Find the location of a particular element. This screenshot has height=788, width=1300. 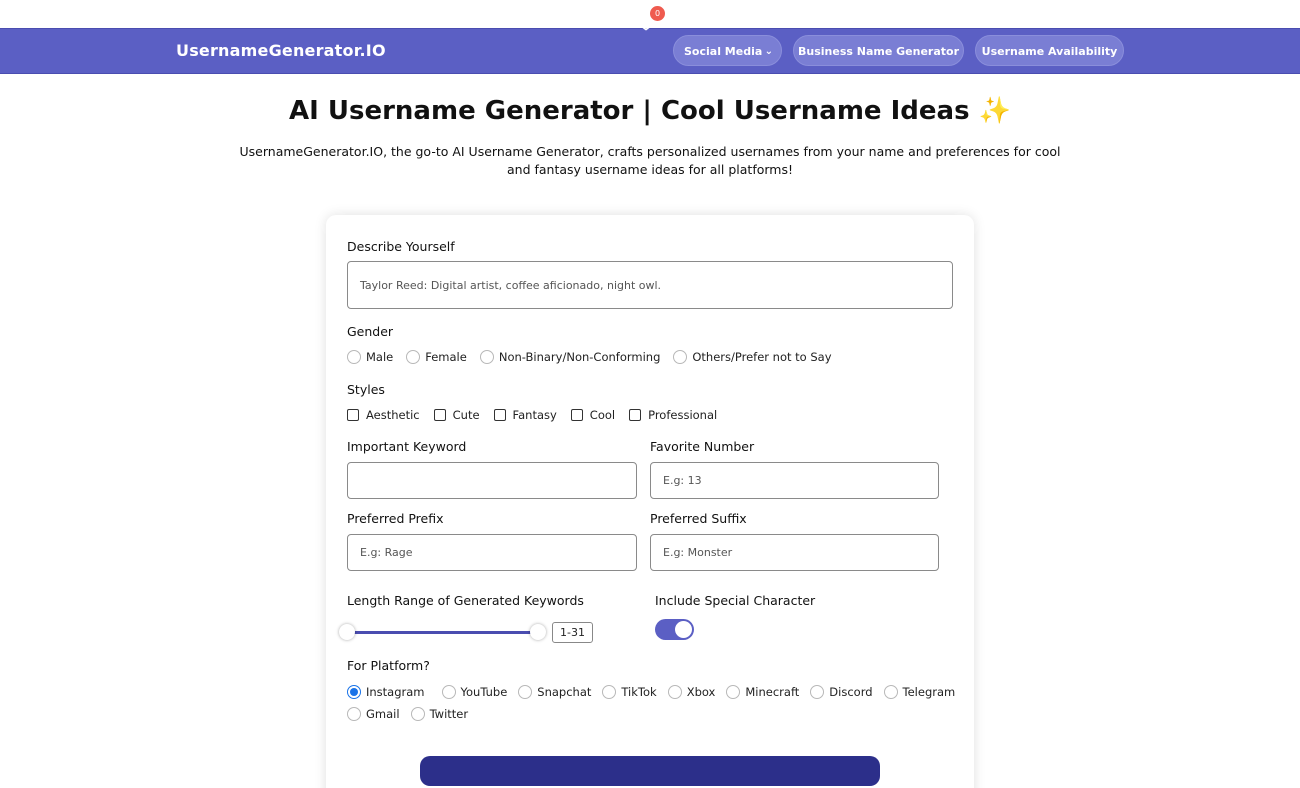

suffix-input: E.g: Monster is located at coordinates (794, 552).